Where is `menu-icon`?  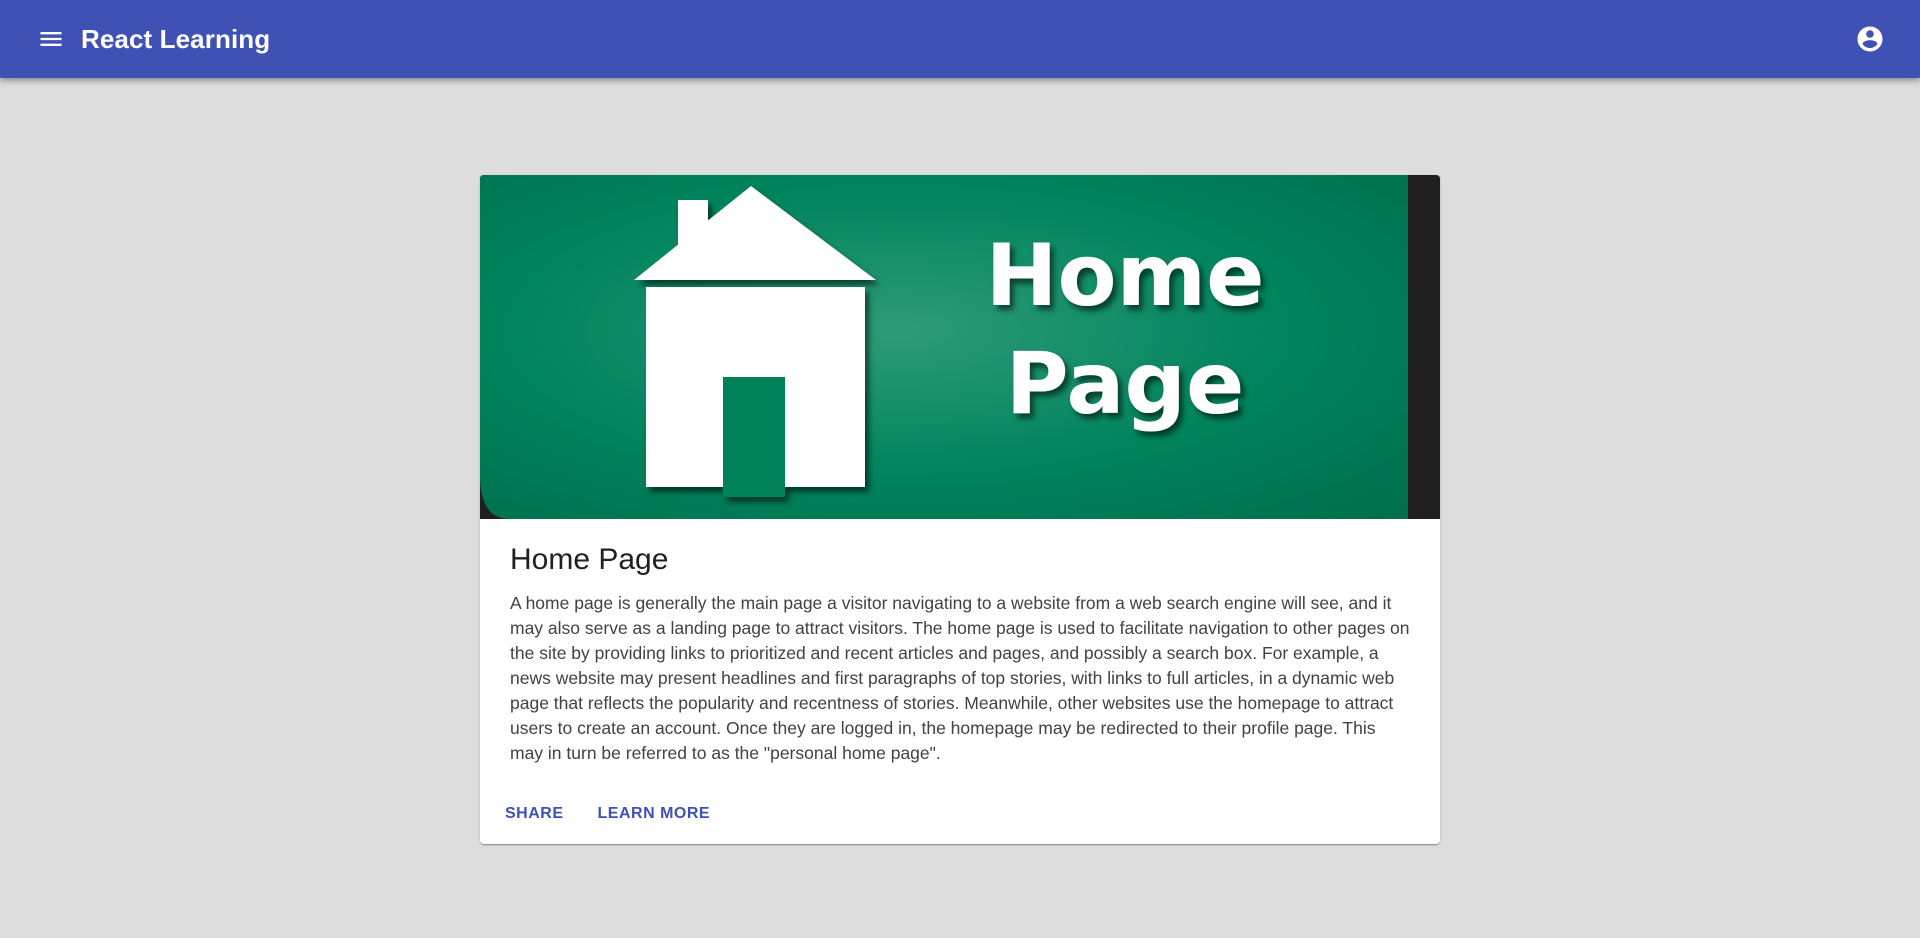
menu-icon is located at coordinates (51, 39).